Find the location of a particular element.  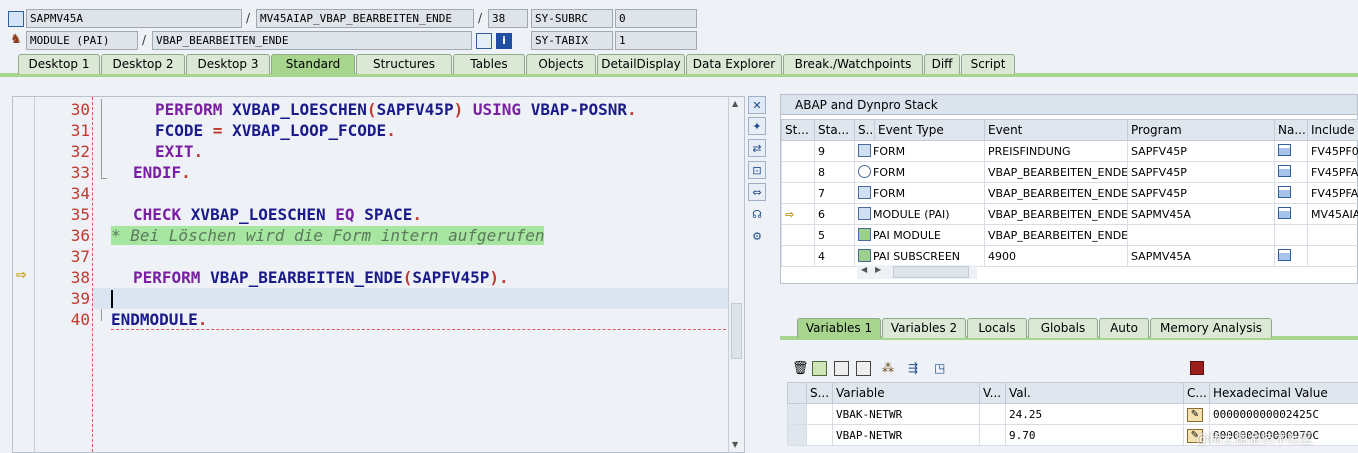

code-line-40: ENDMODULE. is located at coordinates (159, 319).